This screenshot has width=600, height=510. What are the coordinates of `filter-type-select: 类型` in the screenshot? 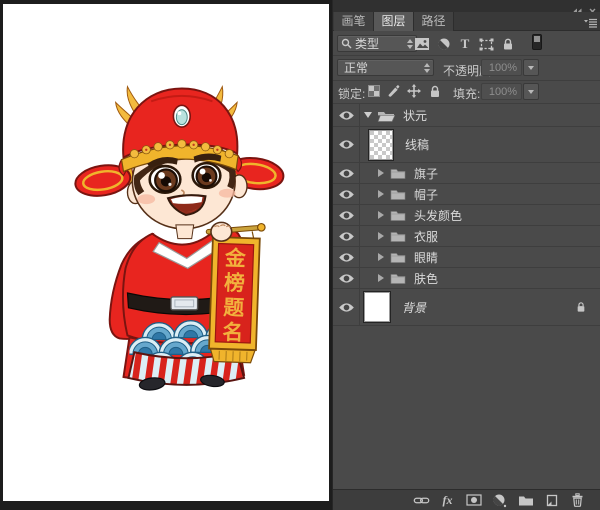 It's located at (377, 43).